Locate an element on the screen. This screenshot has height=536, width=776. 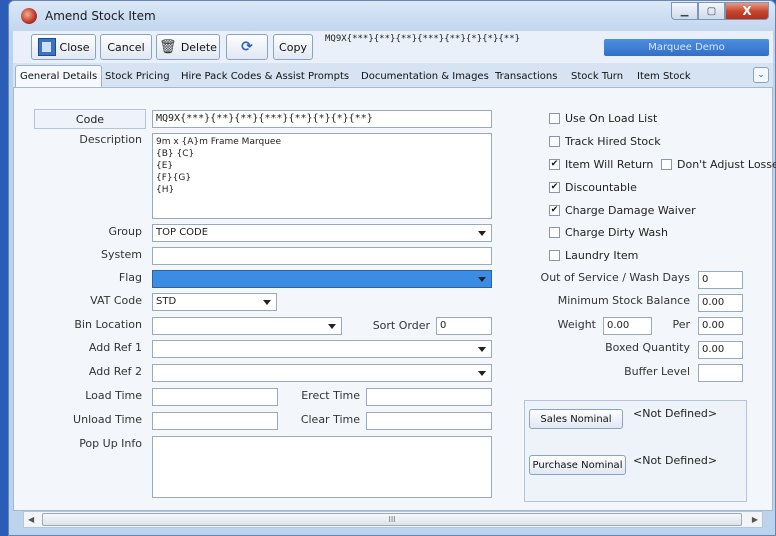
grip-icon: III is located at coordinates (392, 519).